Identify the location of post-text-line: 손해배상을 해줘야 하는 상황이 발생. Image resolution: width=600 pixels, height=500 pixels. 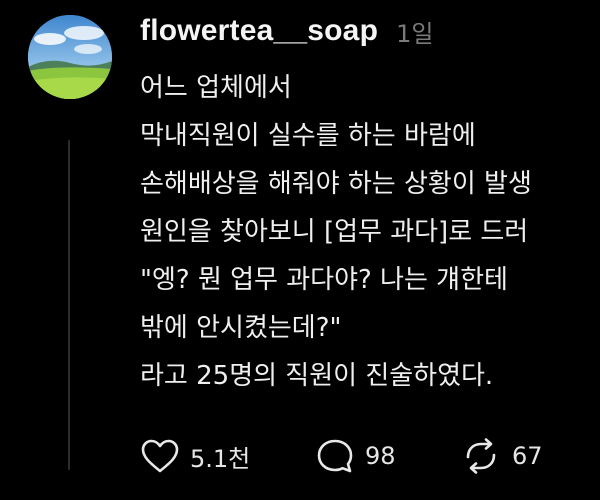
(336, 184).